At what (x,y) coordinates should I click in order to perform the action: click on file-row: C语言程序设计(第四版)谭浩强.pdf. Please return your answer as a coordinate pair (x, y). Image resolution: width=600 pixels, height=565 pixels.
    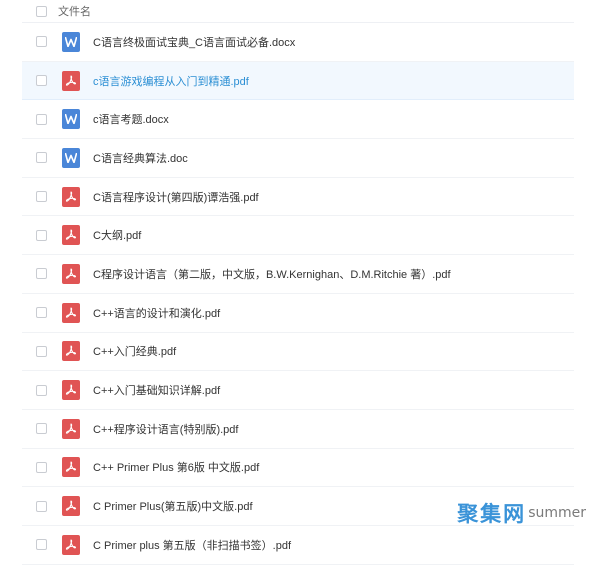
    Looking at the image, I should click on (298, 197).